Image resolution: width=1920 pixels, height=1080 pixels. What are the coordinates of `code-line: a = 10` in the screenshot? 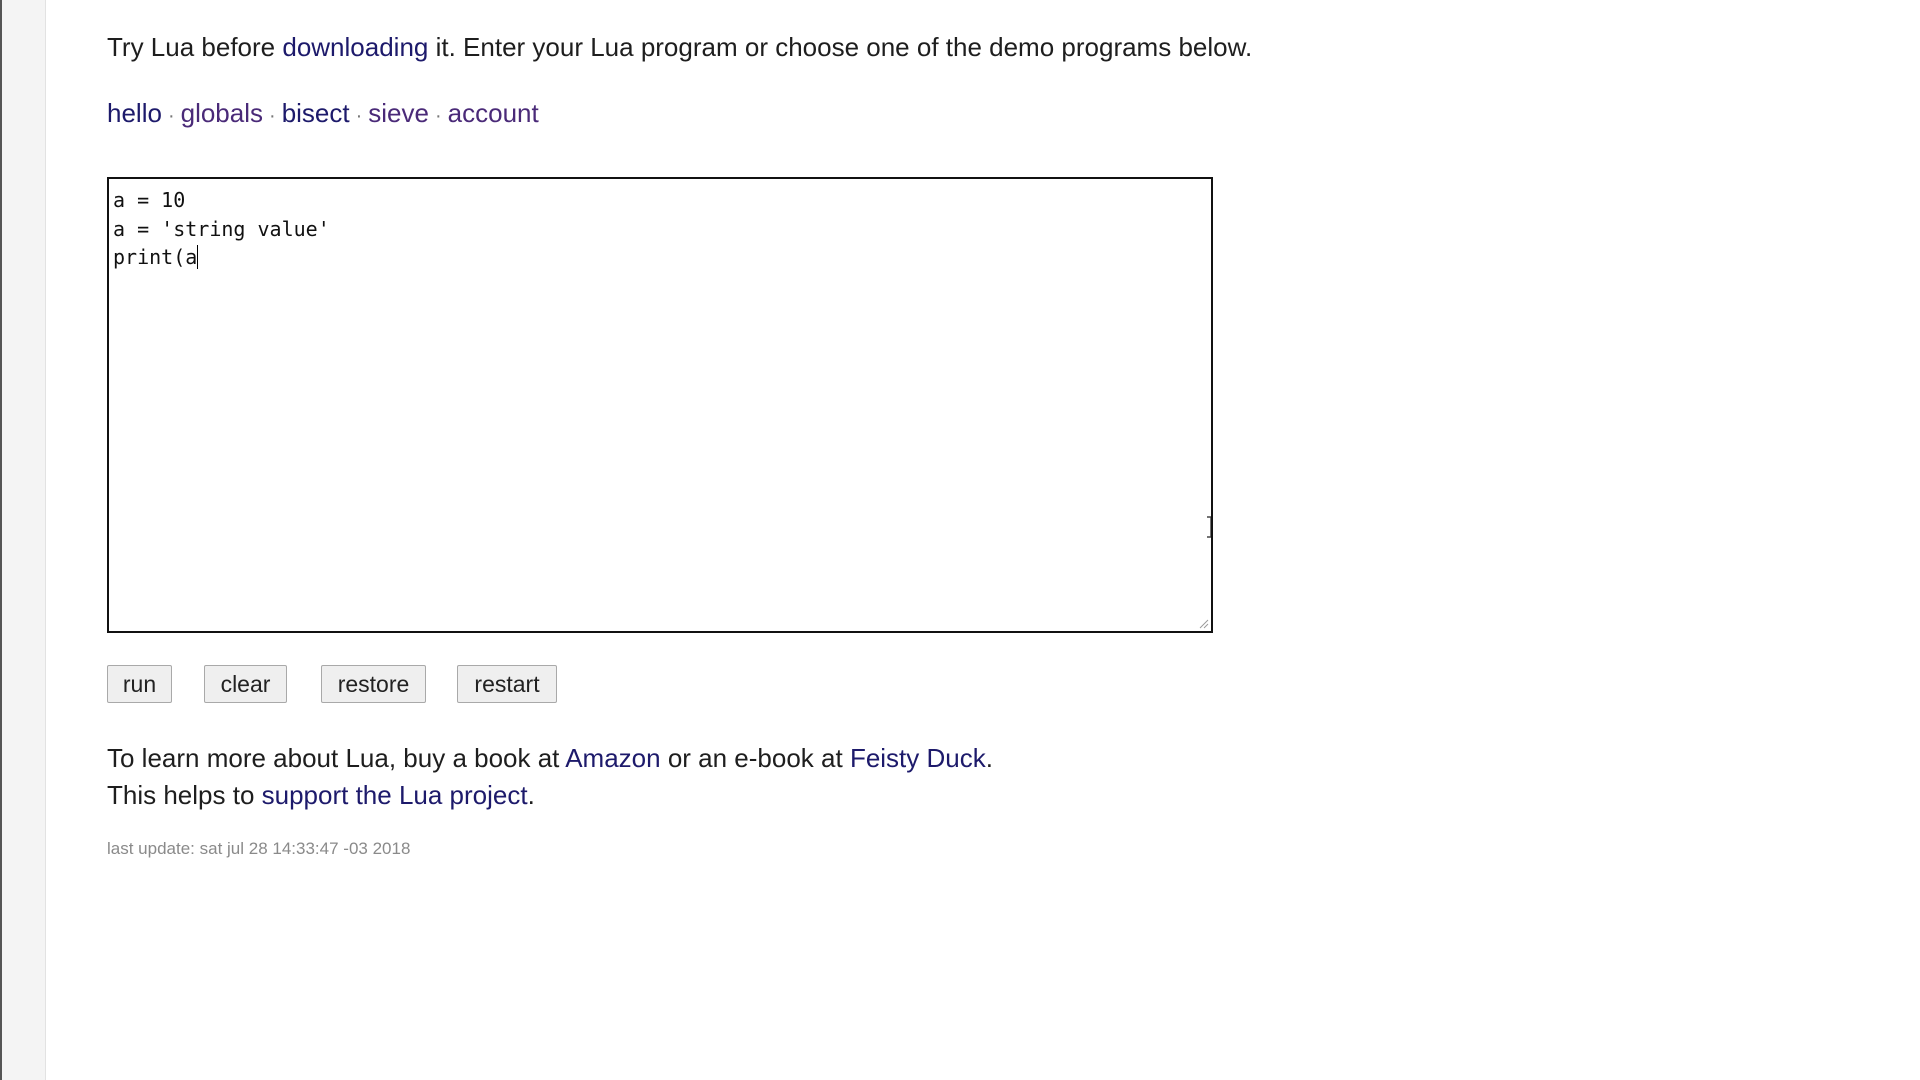 It's located at (149, 200).